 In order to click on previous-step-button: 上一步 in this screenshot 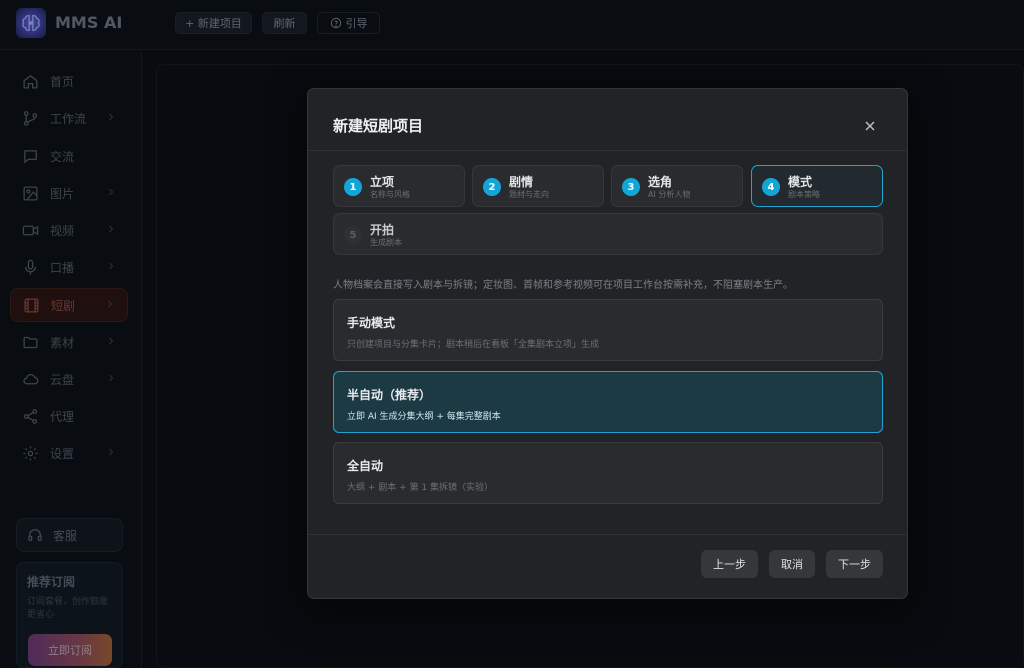, I will do `click(729, 564)`.